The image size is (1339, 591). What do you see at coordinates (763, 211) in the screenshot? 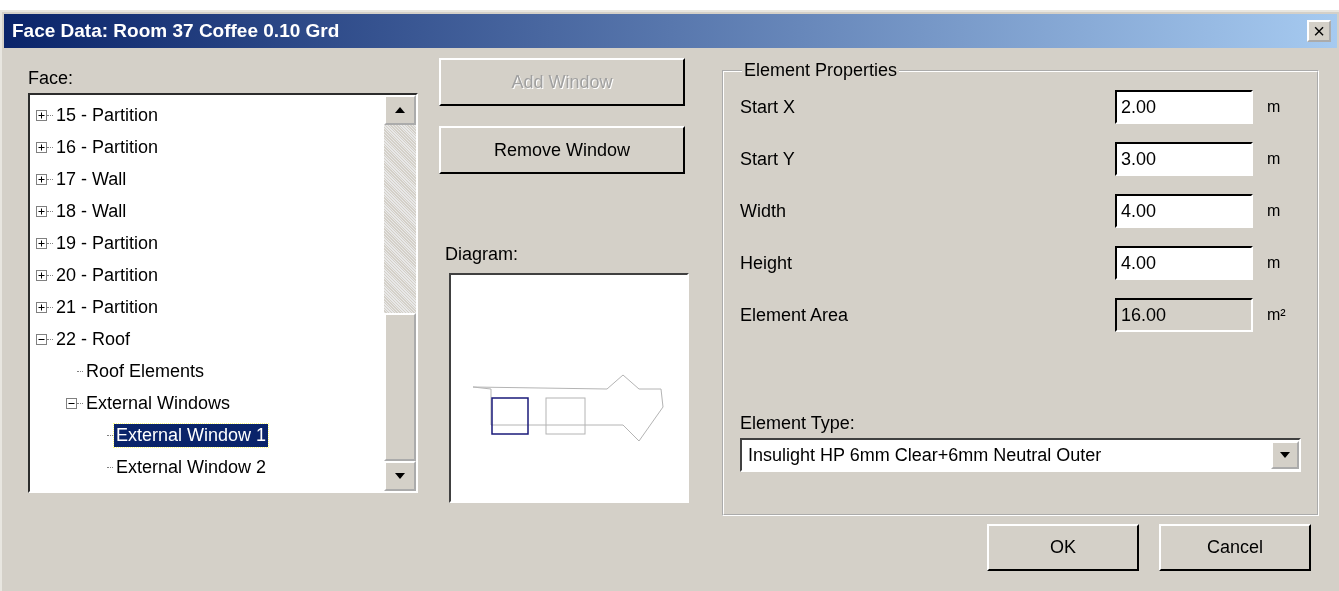
I see `field-label: Width` at bounding box center [763, 211].